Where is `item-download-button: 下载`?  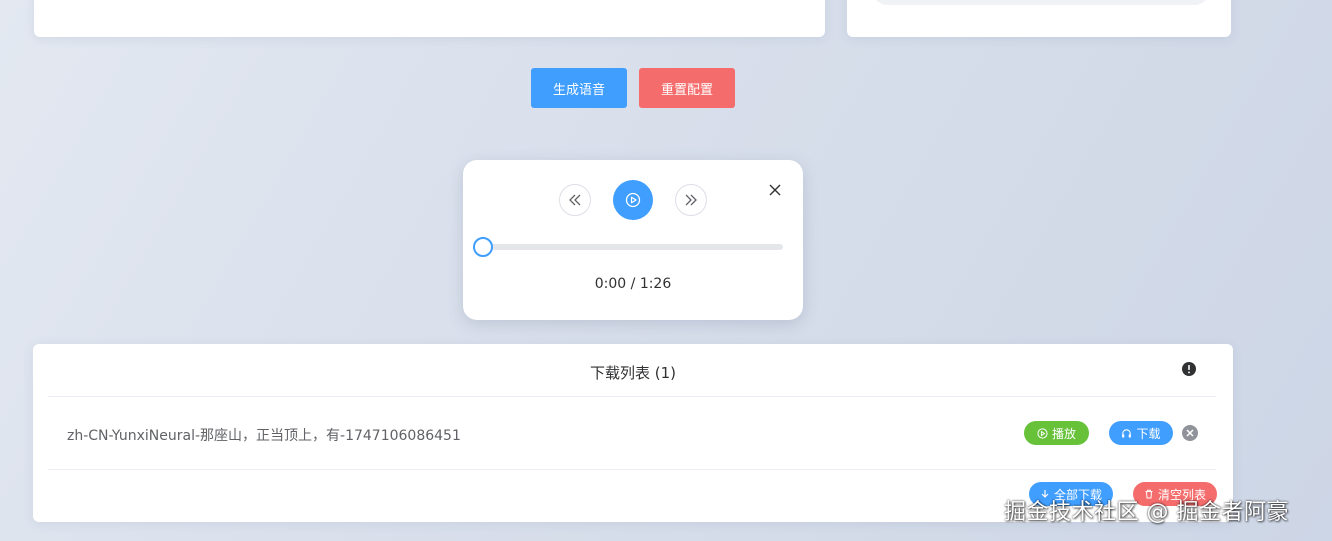
item-download-button: 下载 is located at coordinates (1141, 433).